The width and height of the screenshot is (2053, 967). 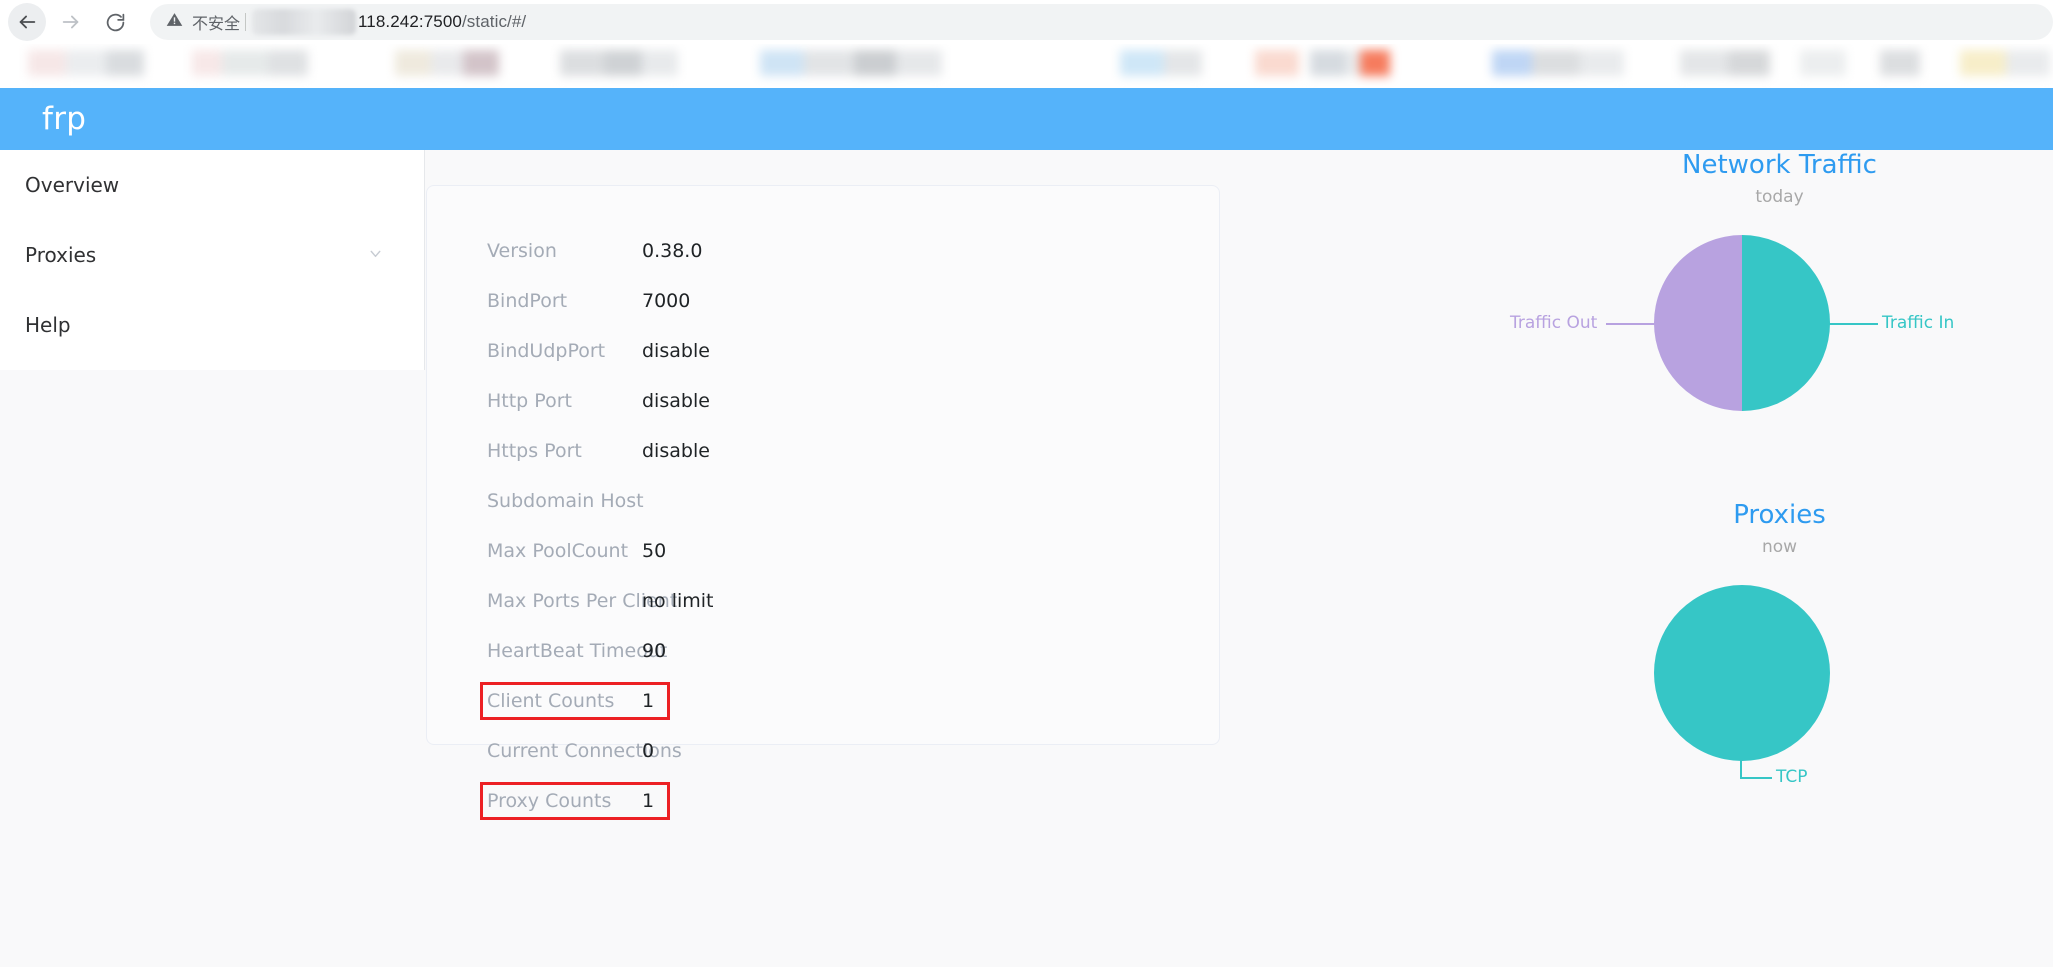 I want to click on url-redaction-block, so click(x=304, y=22).